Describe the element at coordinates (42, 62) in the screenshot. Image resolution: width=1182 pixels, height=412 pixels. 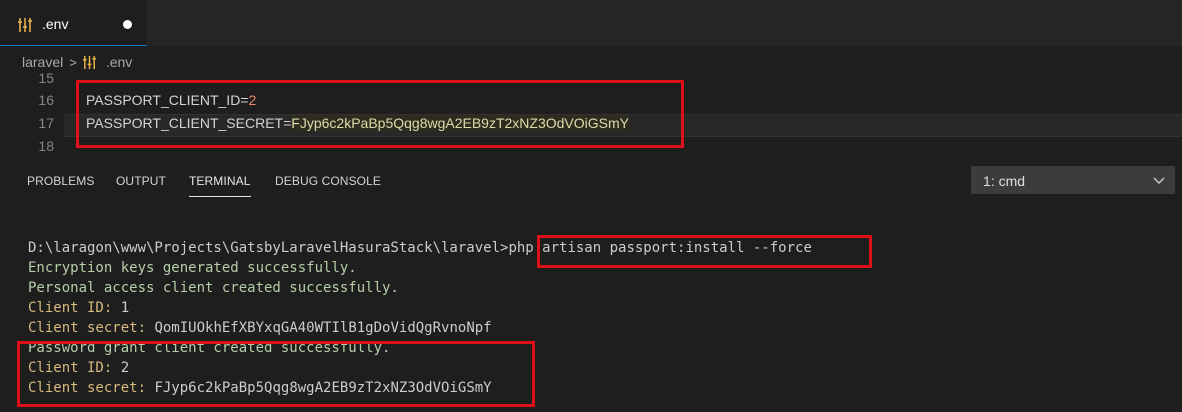
I see `breadcrumb-folder: laravel` at that location.